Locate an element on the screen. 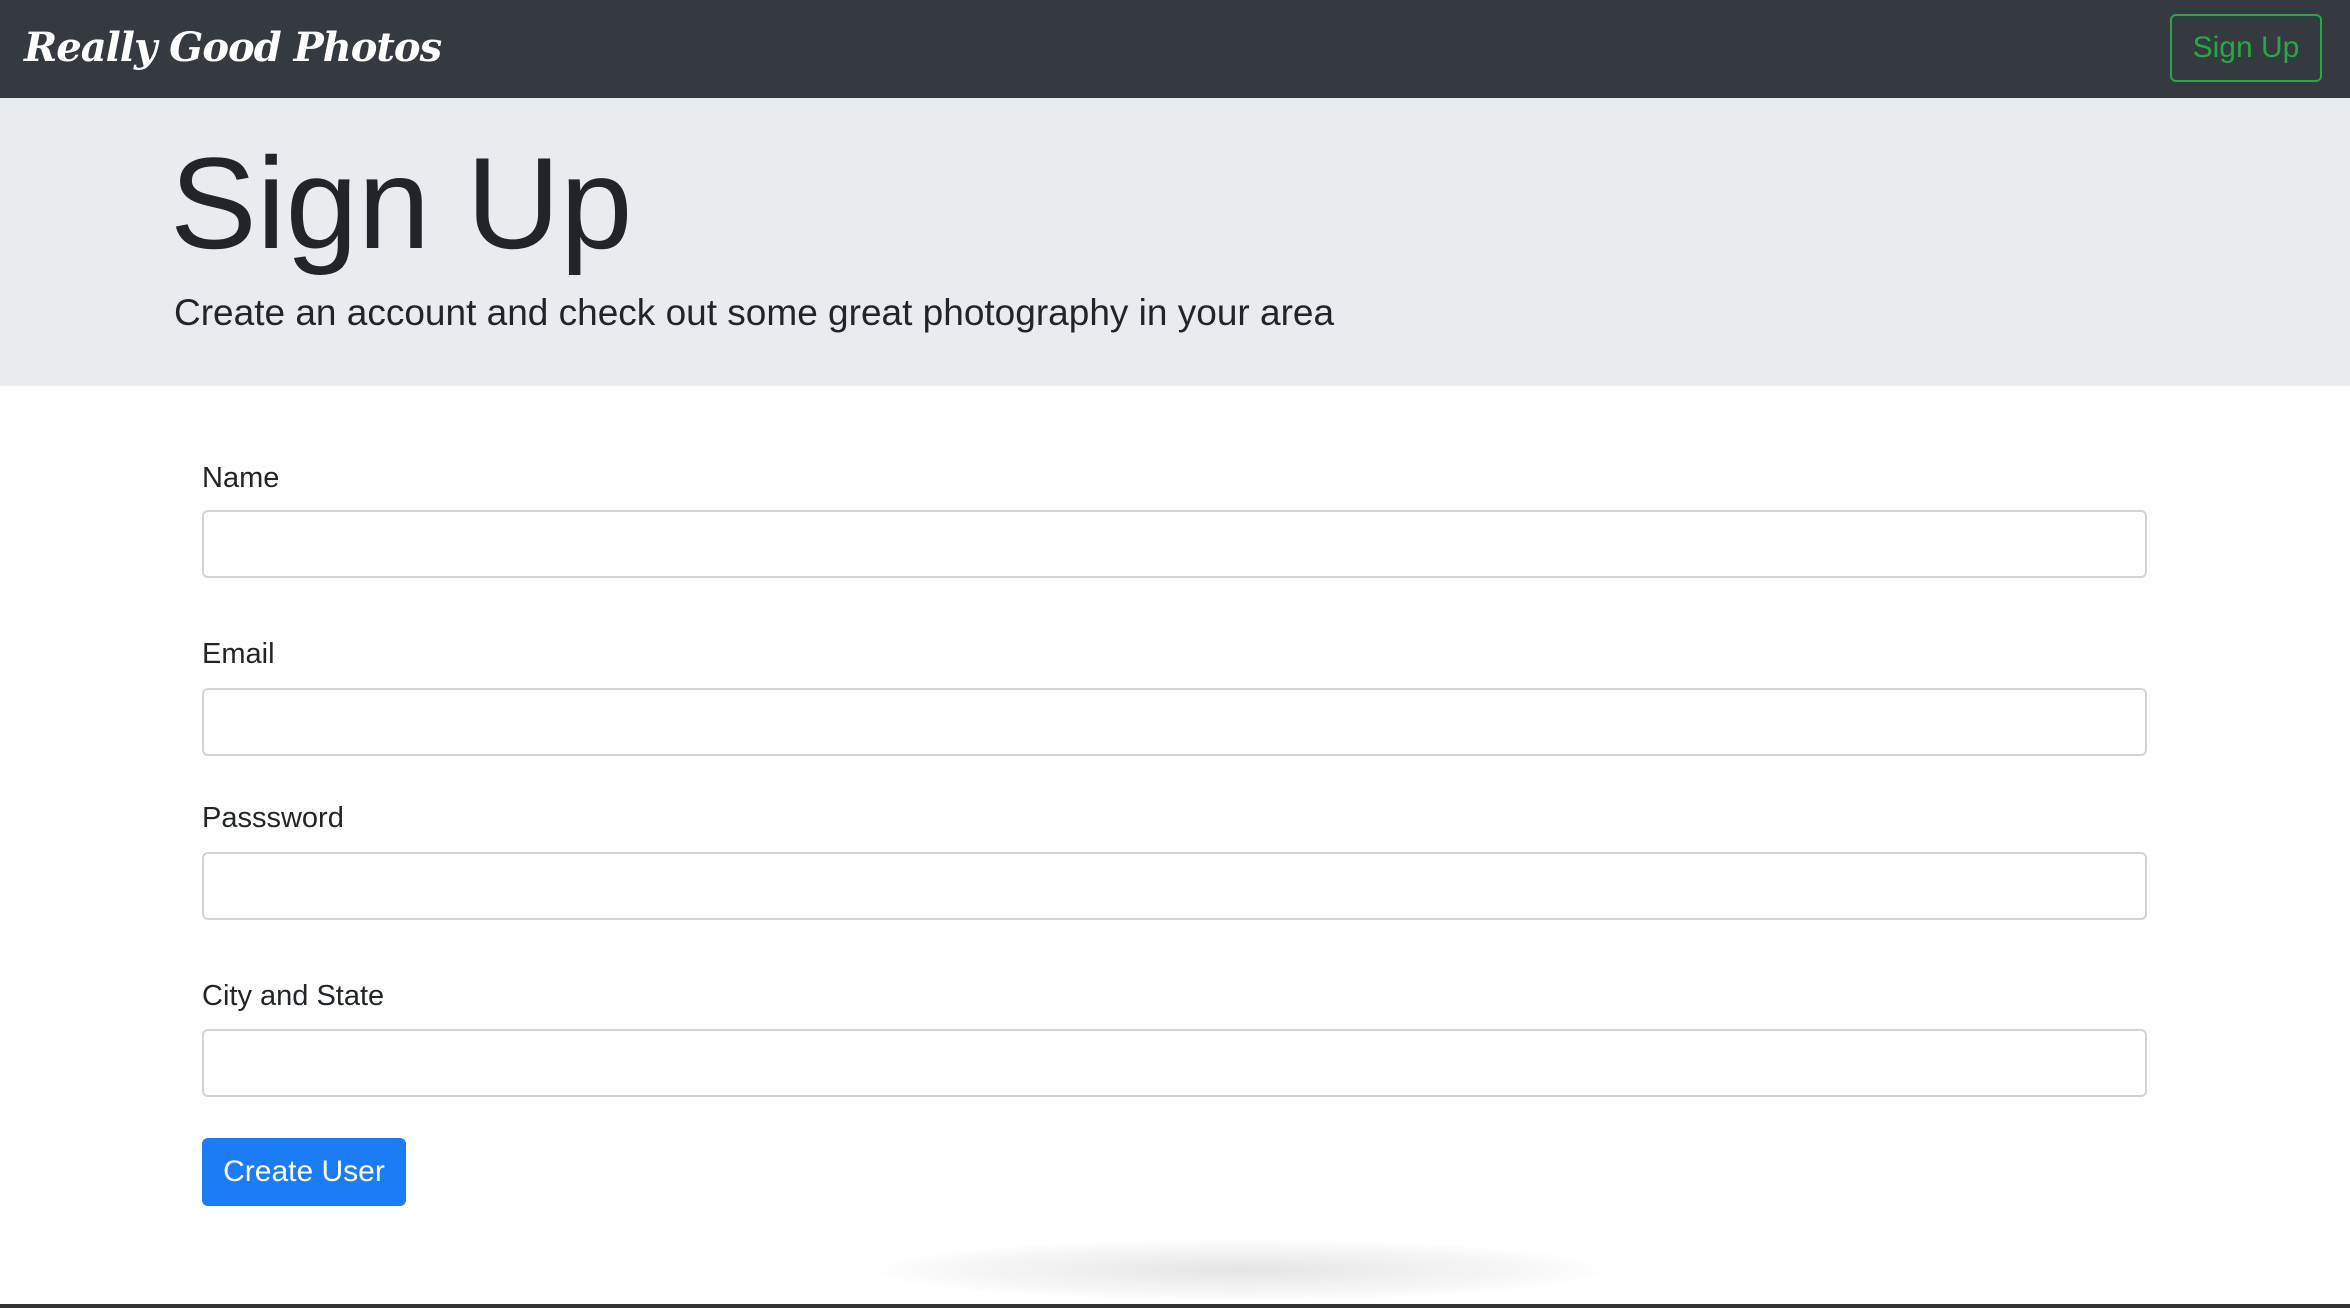  page-title: Sign Up is located at coordinates (401, 203).